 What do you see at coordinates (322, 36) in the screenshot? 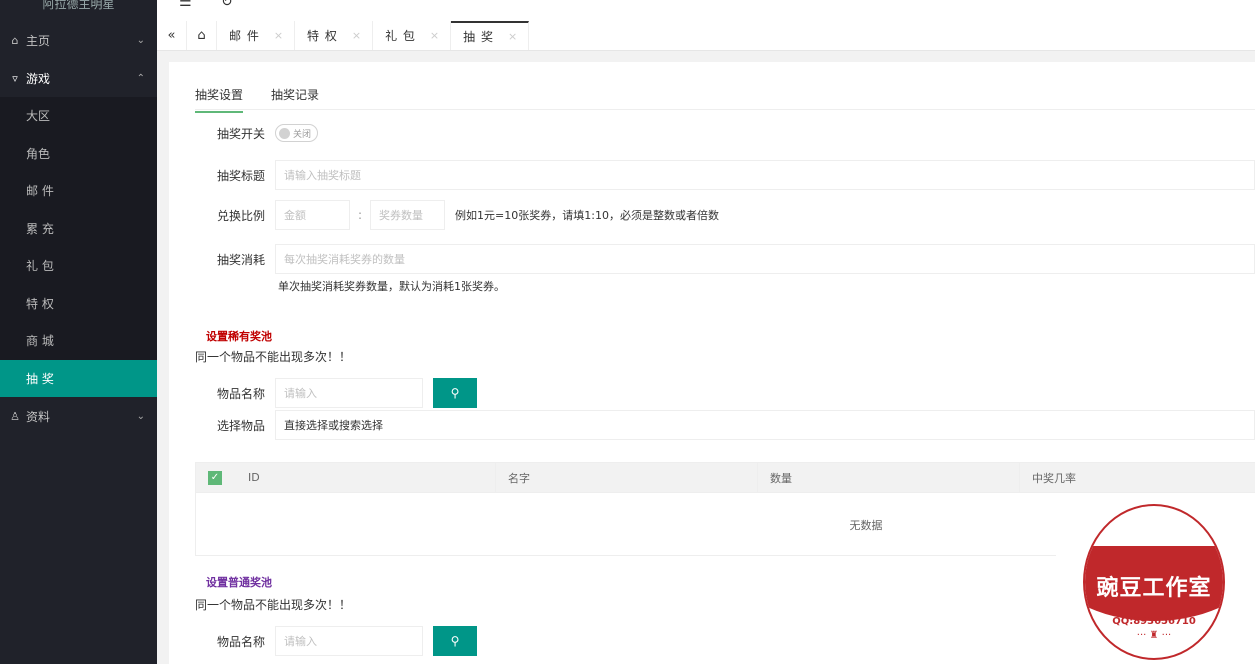
I see `tab-label: 特 权` at bounding box center [322, 36].